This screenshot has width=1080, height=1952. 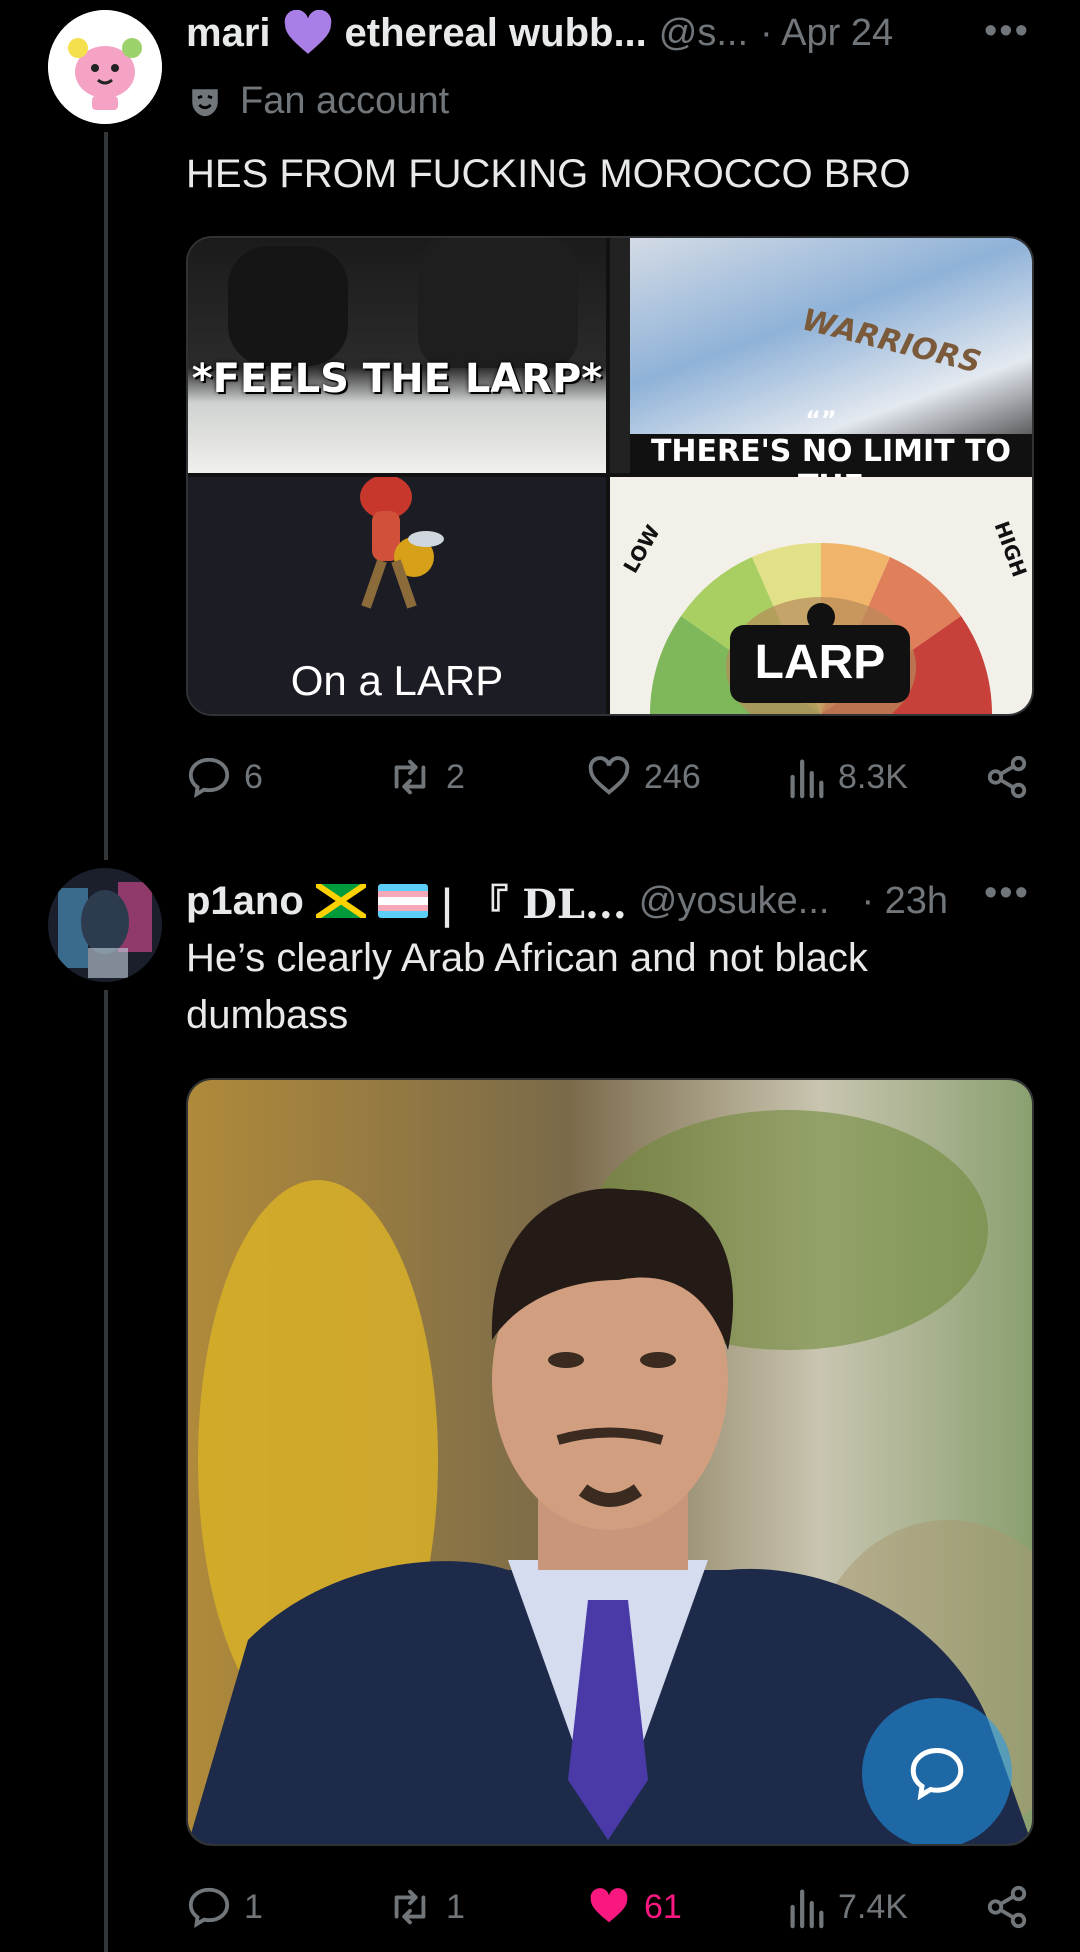 I want to click on like-button-liked: 61, so click(x=634, y=1907).